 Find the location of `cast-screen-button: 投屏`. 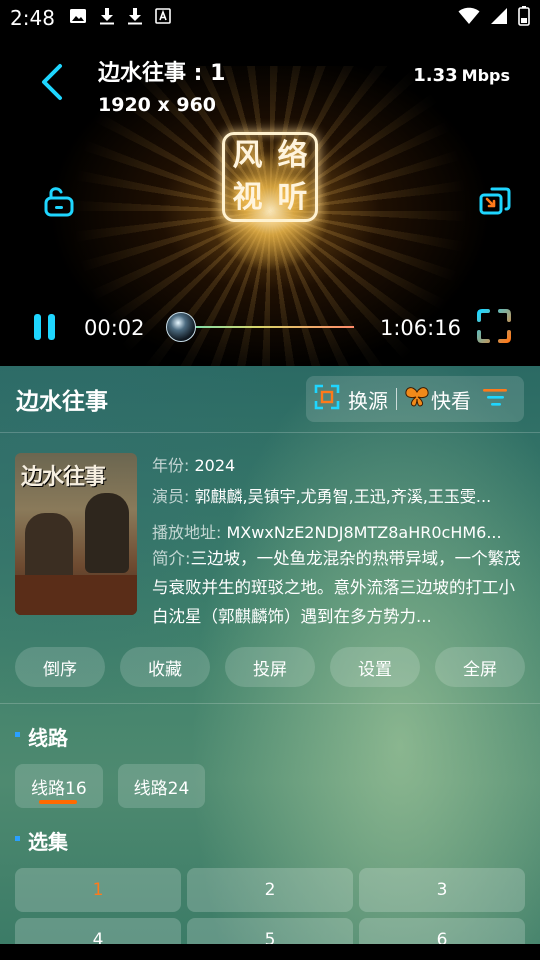

cast-screen-button: 投屏 is located at coordinates (270, 667).